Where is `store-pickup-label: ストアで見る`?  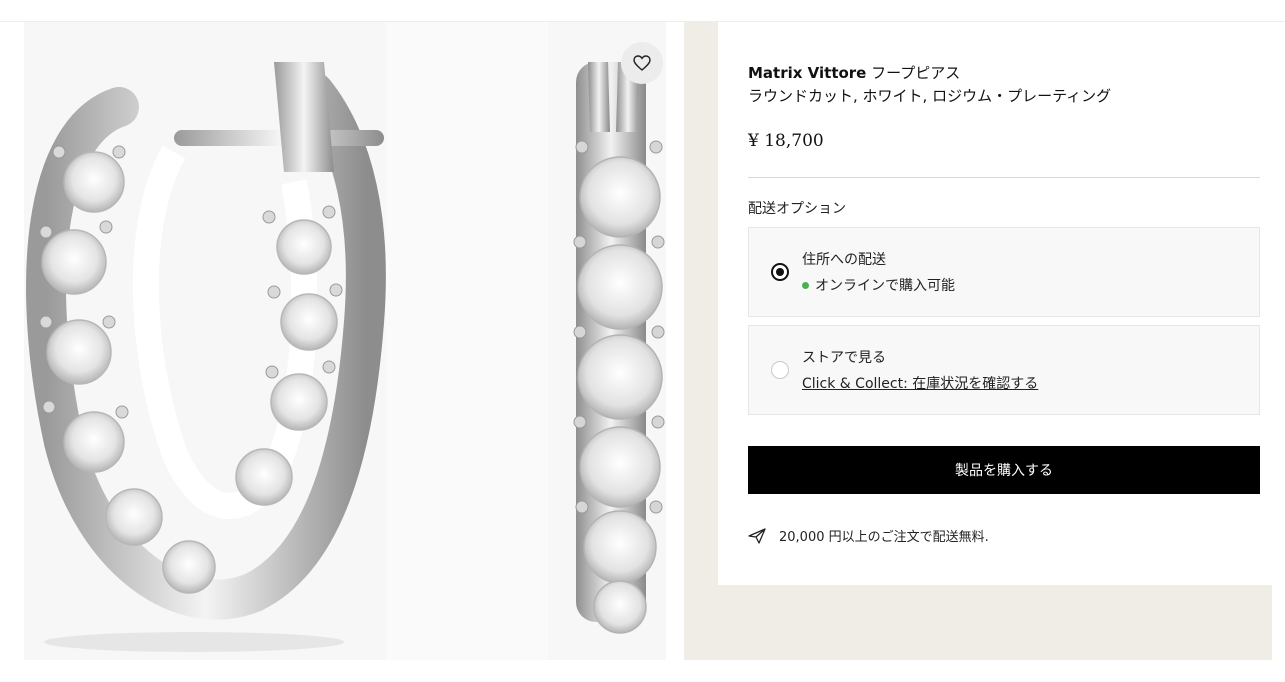 store-pickup-label: ストアで見る is located at coordinates (844, 358).